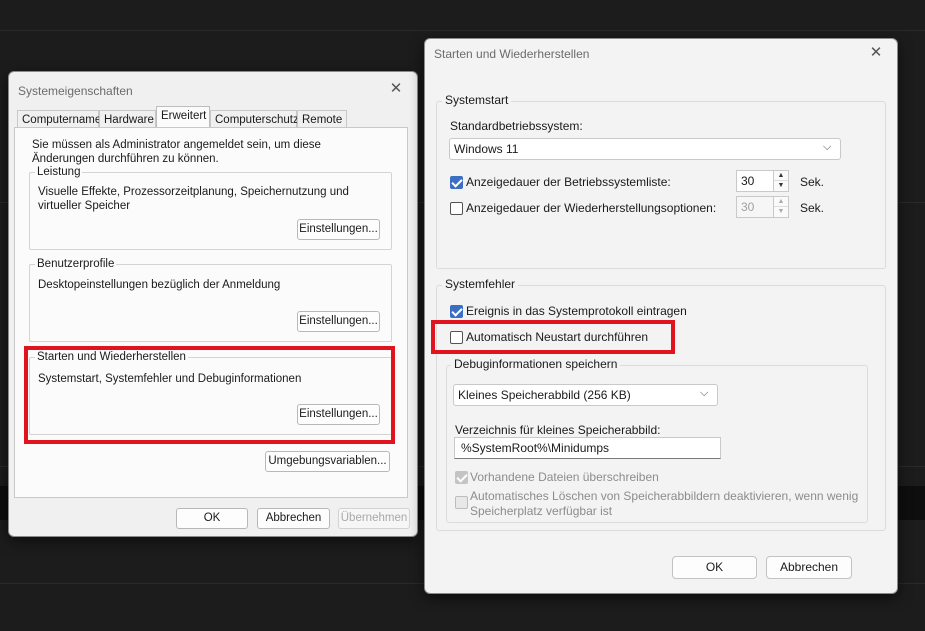 The image size is (925, 631). I want to click on default-os-value: Windows 11, so click(486, 149).